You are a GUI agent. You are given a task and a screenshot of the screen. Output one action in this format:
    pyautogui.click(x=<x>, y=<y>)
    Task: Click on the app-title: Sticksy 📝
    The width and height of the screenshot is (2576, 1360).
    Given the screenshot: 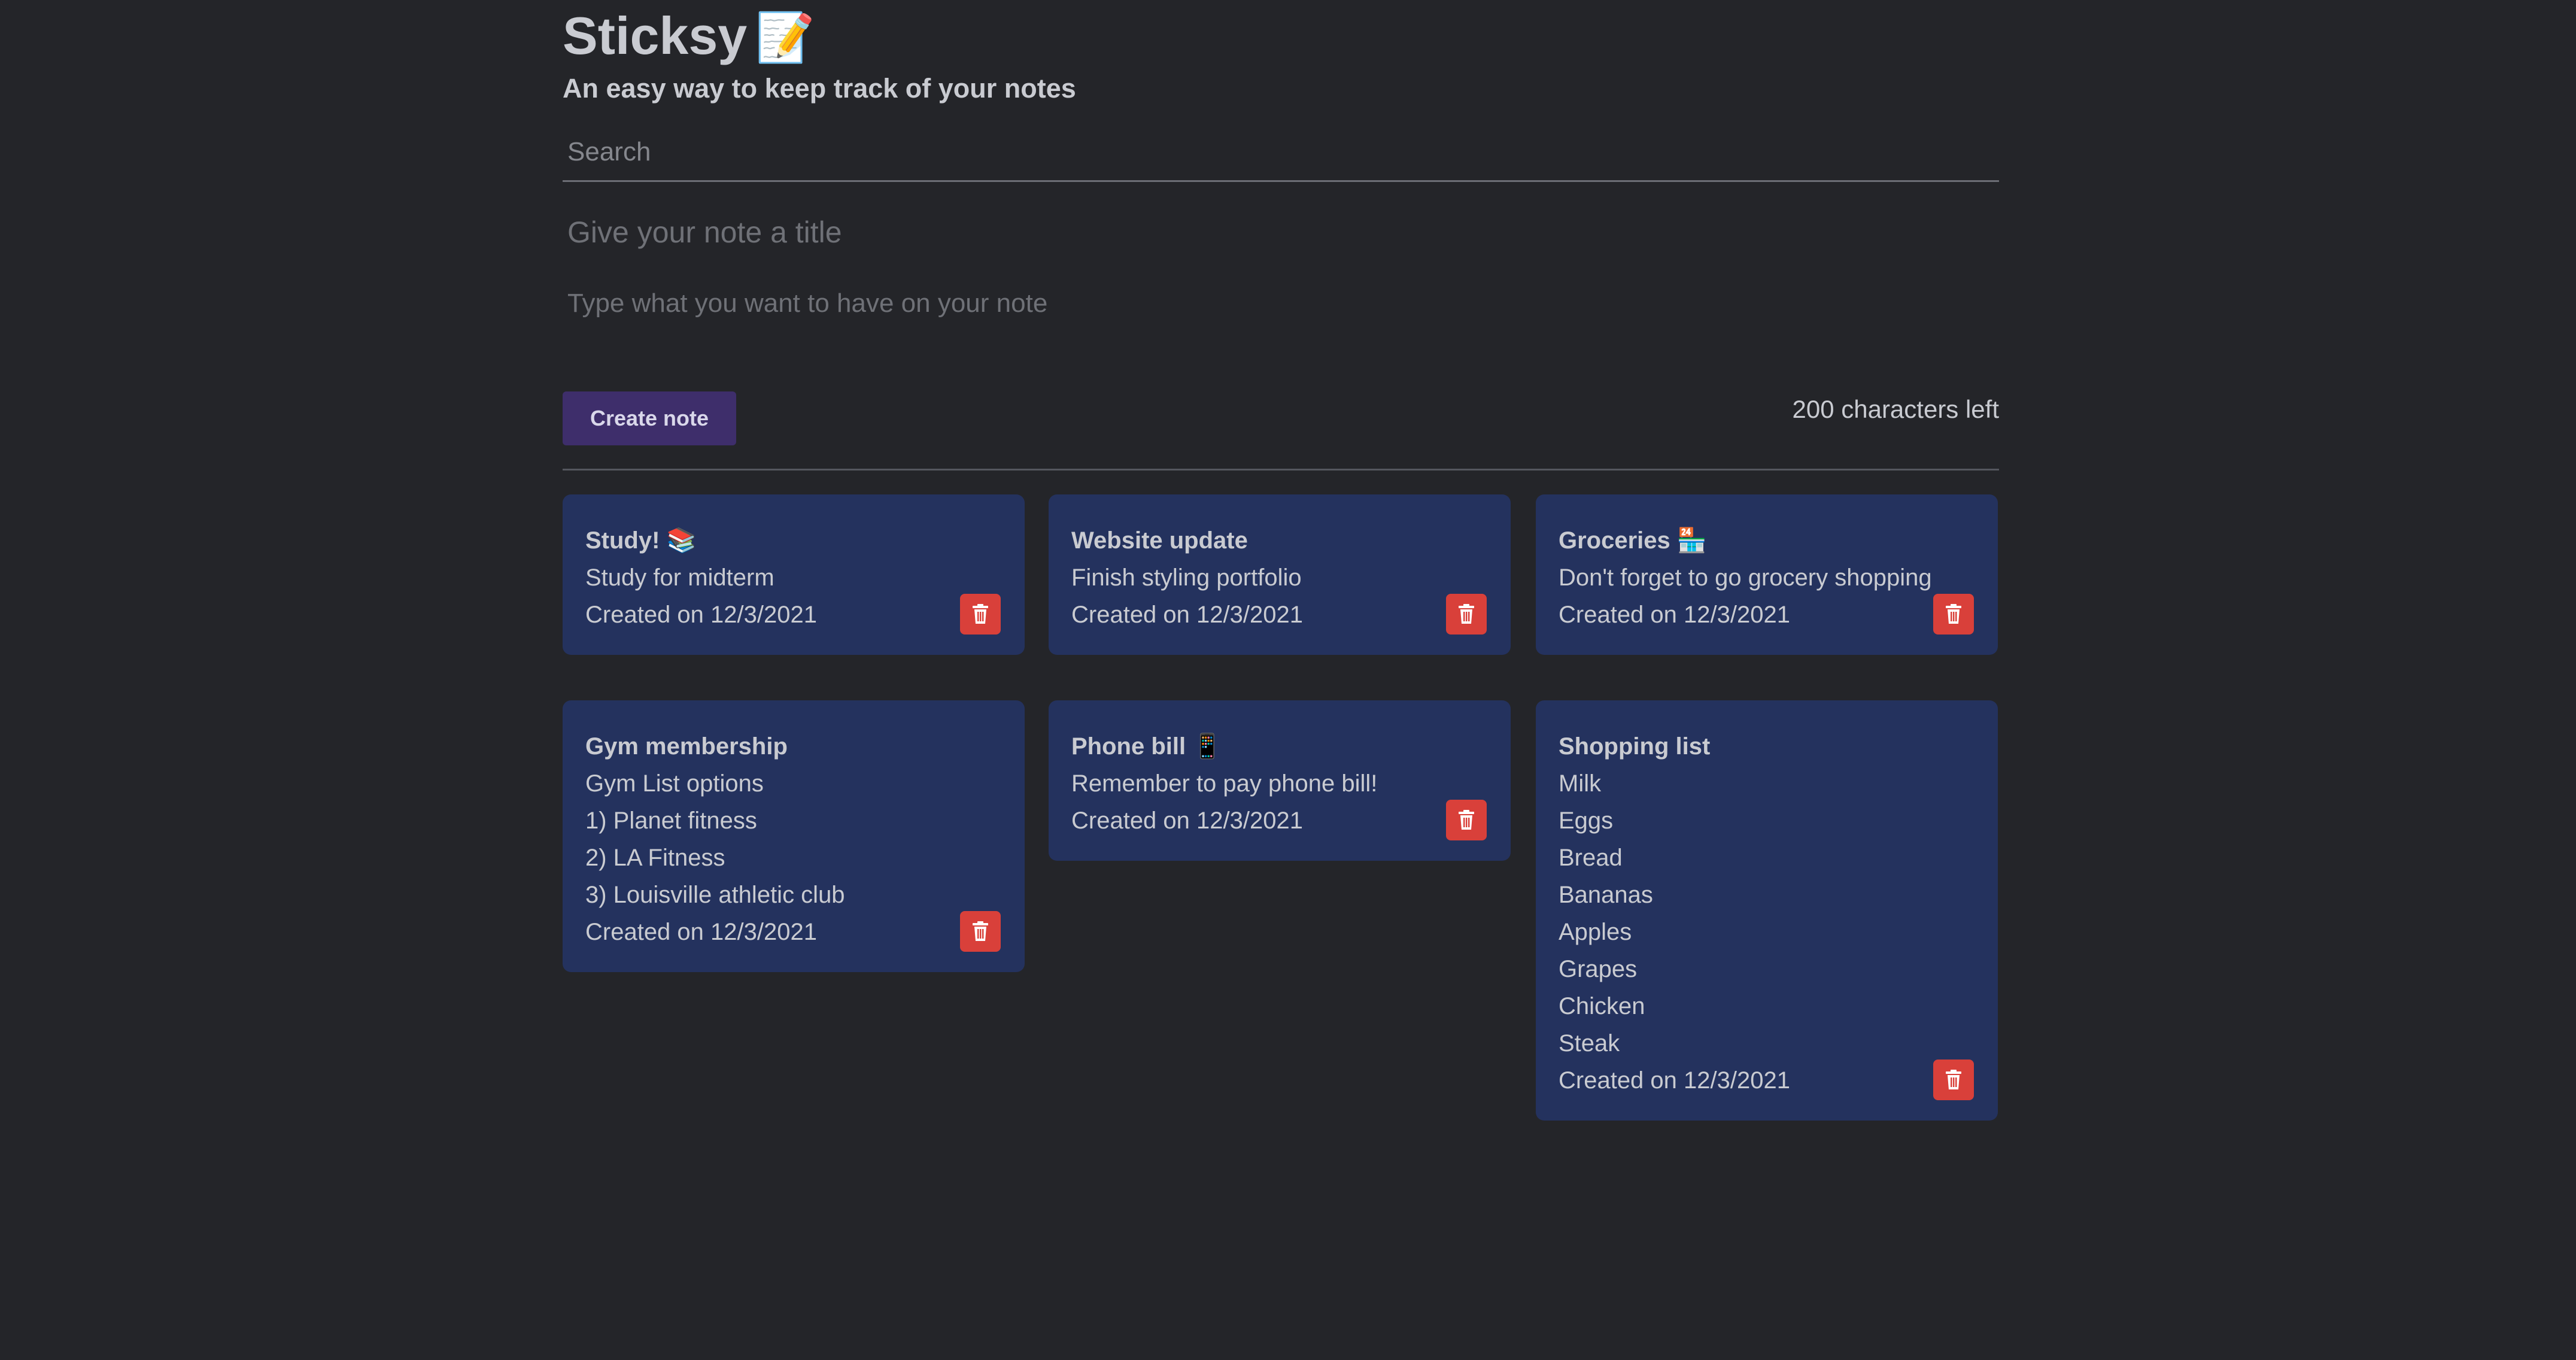 What is the action you would take?
    pyautogui.click(x=689, y=36)
    